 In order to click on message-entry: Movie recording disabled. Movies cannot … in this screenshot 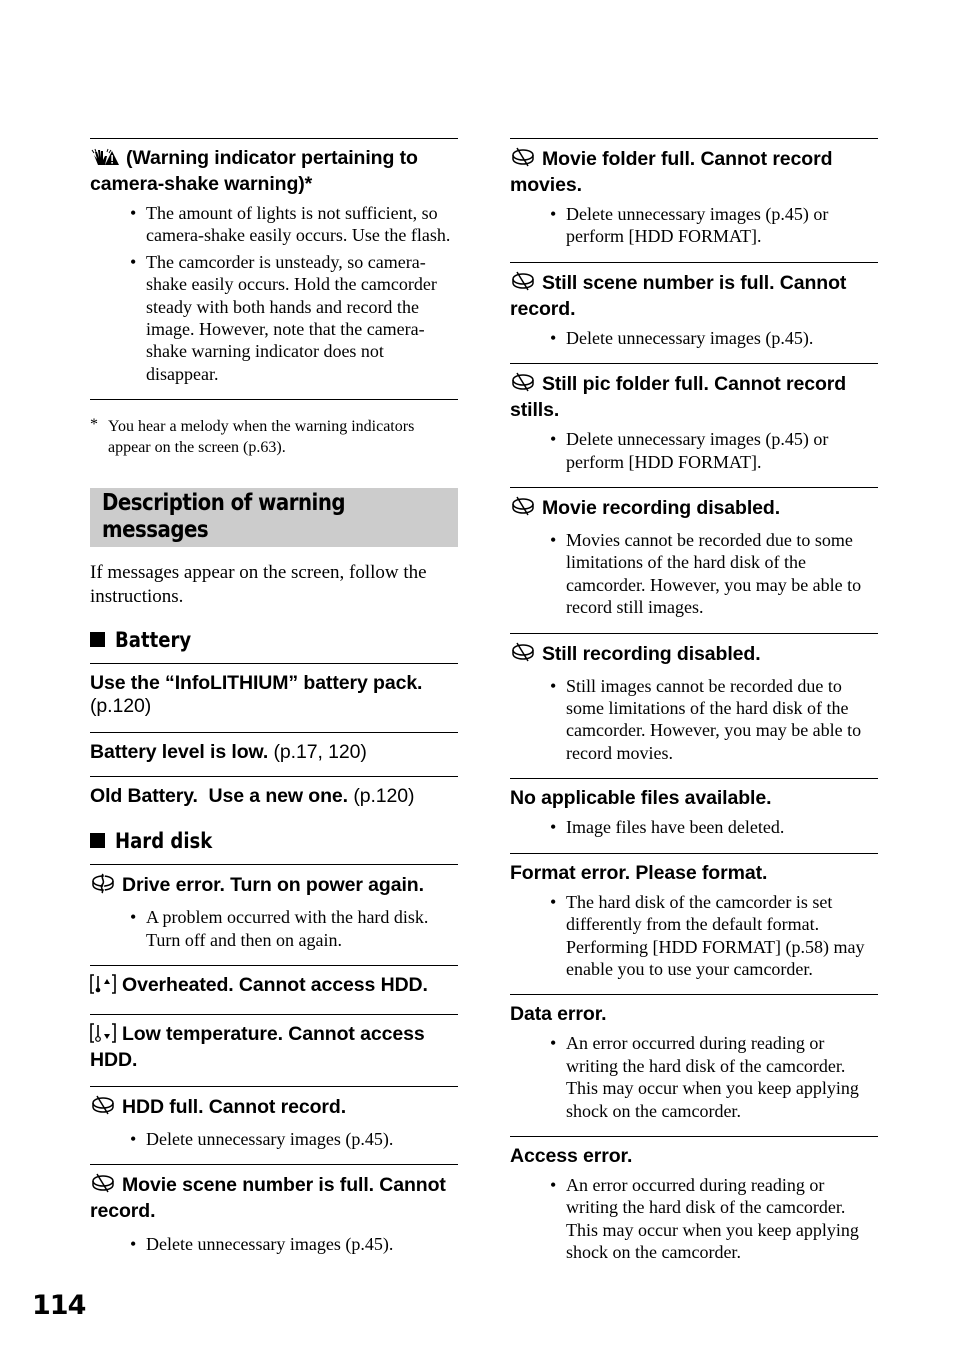, I will do `click(694, 560)`.